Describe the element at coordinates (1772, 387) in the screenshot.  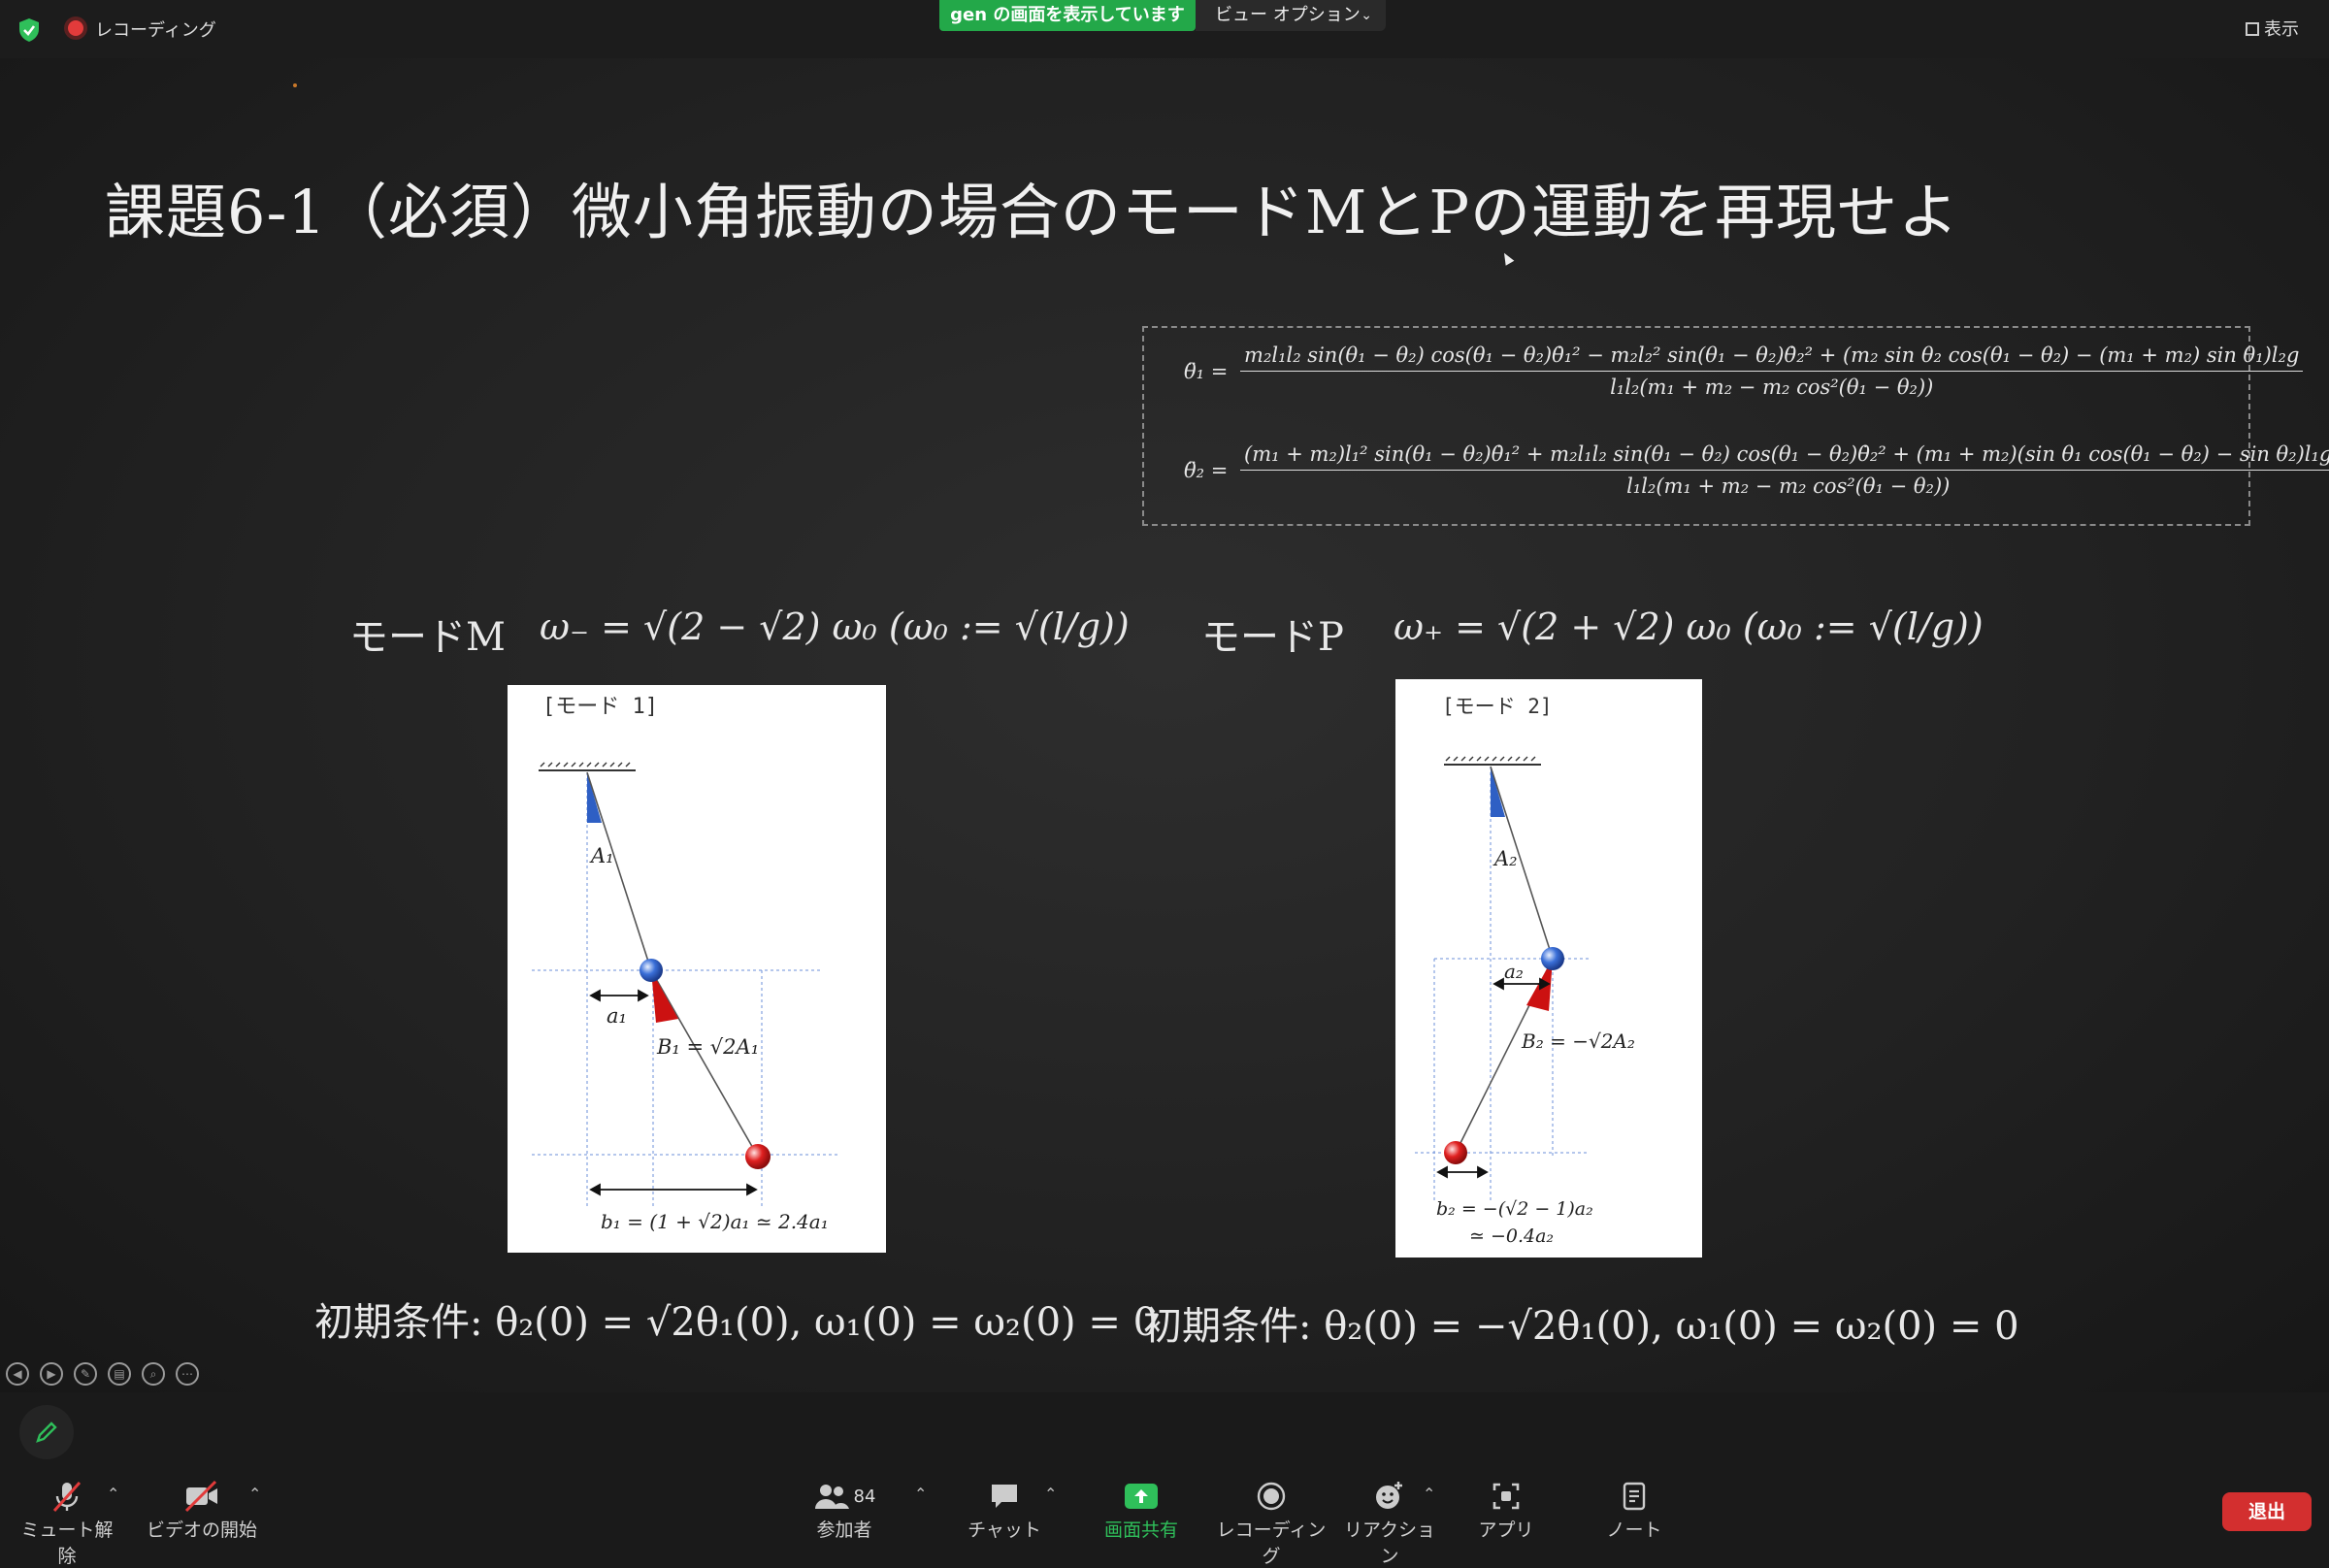
I see `eq1-denominator: l₁l₂(m₁ + m₂ − m₂ cos²(θ₁ − θ₂))` at that location.